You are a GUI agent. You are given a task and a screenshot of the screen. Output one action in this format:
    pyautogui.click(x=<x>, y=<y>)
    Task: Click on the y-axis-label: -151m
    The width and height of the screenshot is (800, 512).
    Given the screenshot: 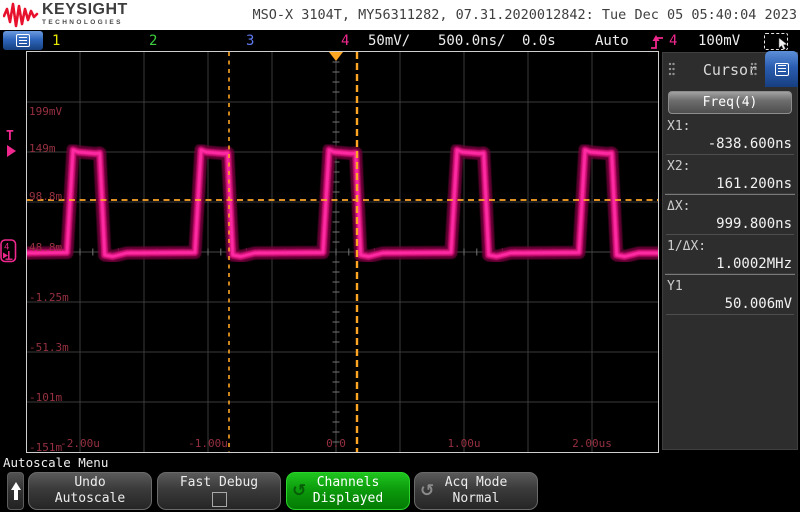 What is the action you would take?
    pyautogui.click(x=46, y=447)
    